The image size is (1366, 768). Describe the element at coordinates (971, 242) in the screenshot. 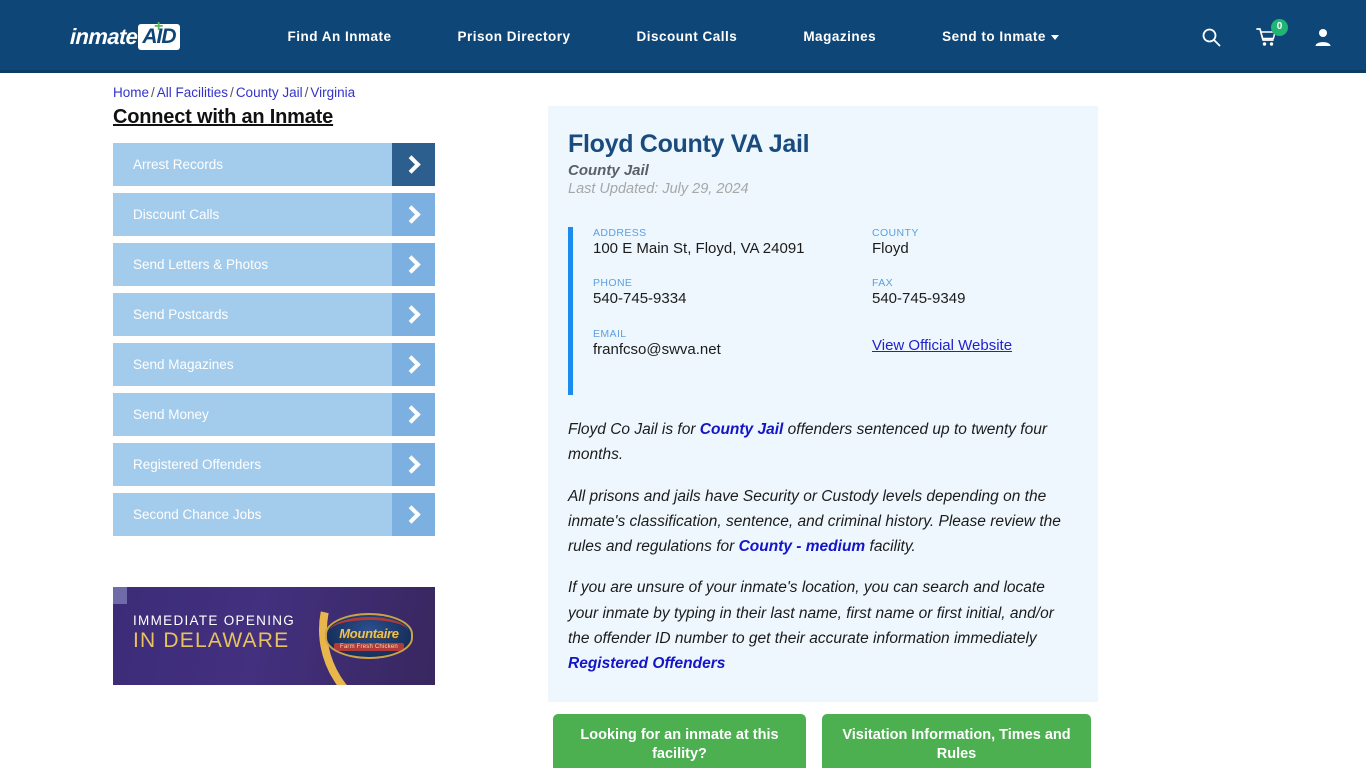

I see `county-block: COUNTY Floyd` at that location.